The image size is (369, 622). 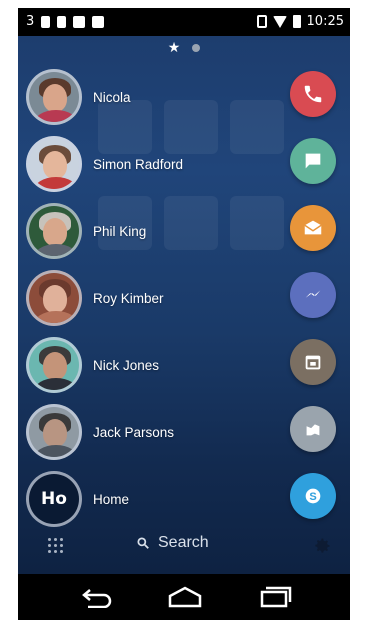 I want to click on avatar-initials: Ho, so click(x=54, y=499).